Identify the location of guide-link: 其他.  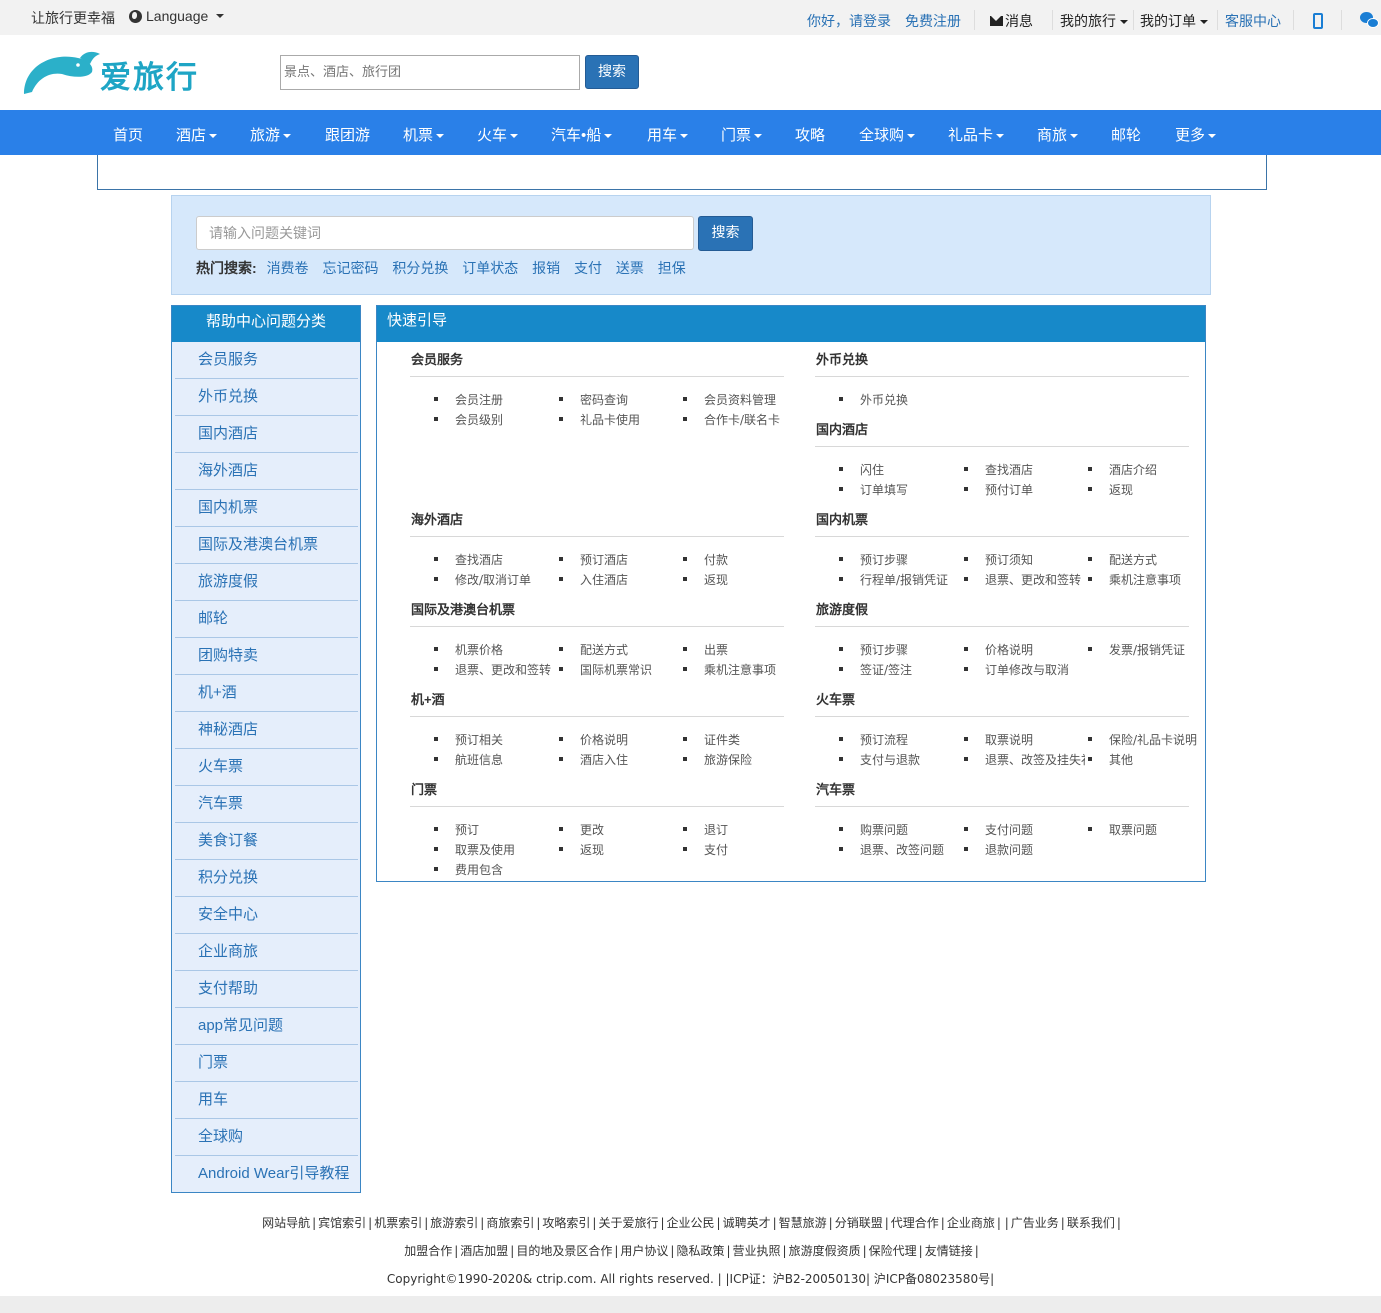
(1121, 759).